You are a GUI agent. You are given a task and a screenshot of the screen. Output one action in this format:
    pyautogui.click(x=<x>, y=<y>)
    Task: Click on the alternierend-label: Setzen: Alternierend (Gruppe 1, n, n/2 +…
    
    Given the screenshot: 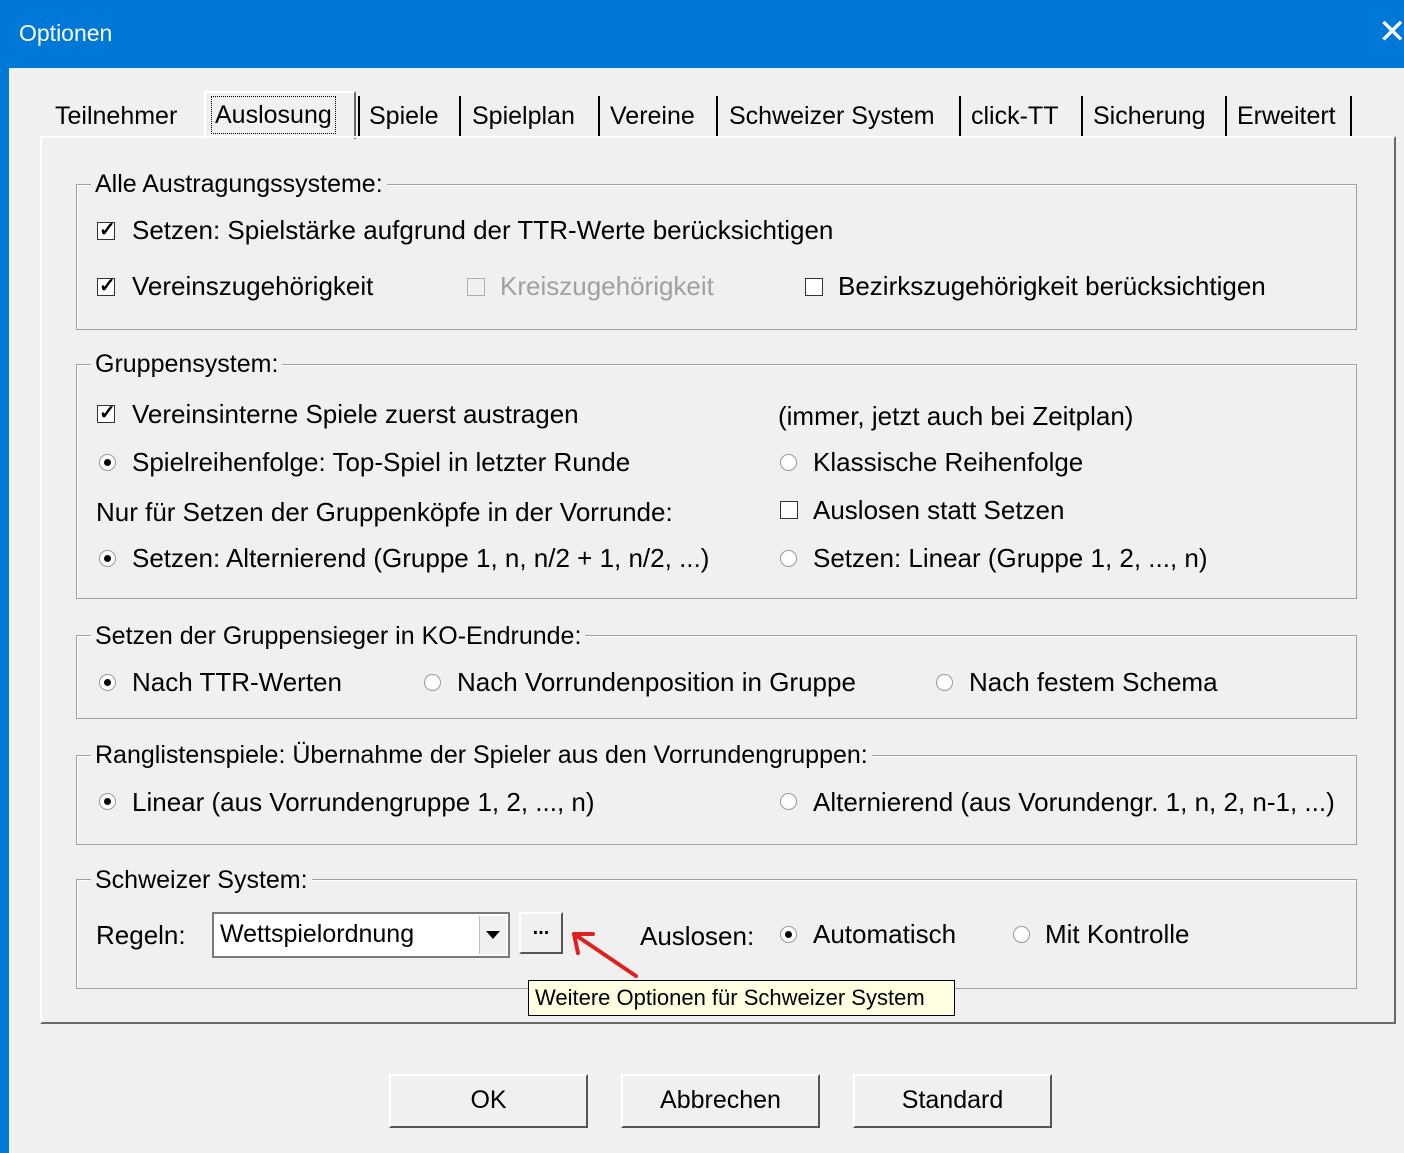 What is the action you would take?
    pyautogui.click(x=420, y=558)
    